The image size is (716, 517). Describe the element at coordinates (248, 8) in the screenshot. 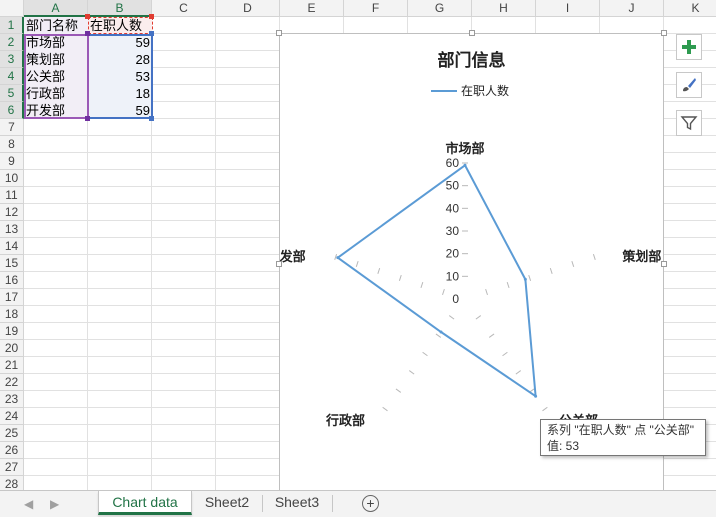

I see `column-header-d: D` at that location.